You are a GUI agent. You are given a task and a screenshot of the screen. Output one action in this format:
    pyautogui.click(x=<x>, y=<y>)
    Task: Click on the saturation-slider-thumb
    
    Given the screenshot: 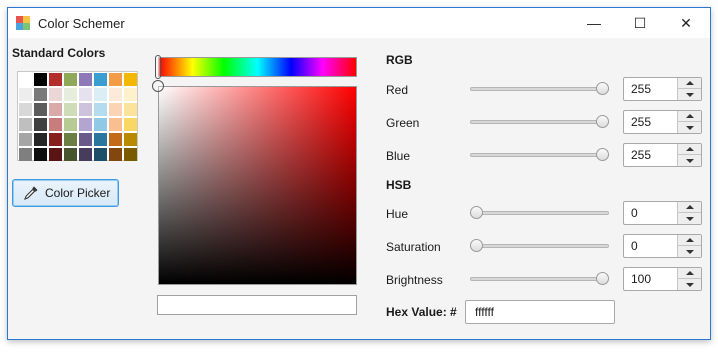 What is the action you would take?
    pyautogui.click(x=476, y=245)
    